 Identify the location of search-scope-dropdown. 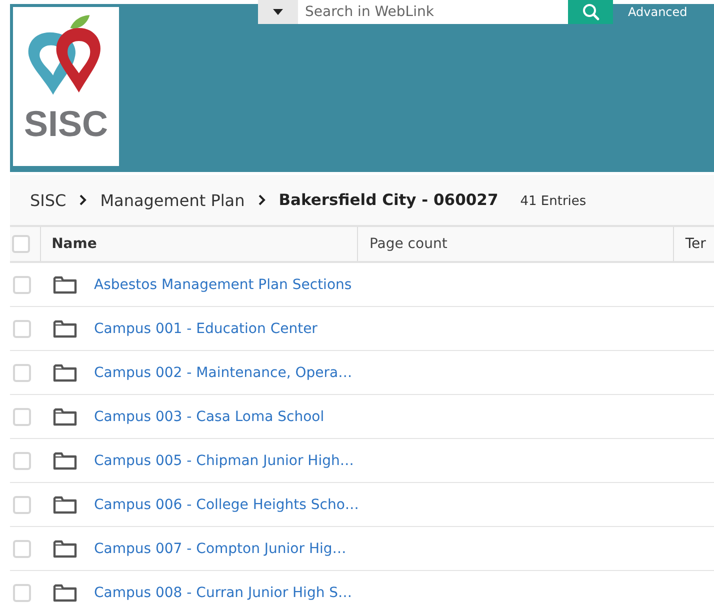
(278, 12).